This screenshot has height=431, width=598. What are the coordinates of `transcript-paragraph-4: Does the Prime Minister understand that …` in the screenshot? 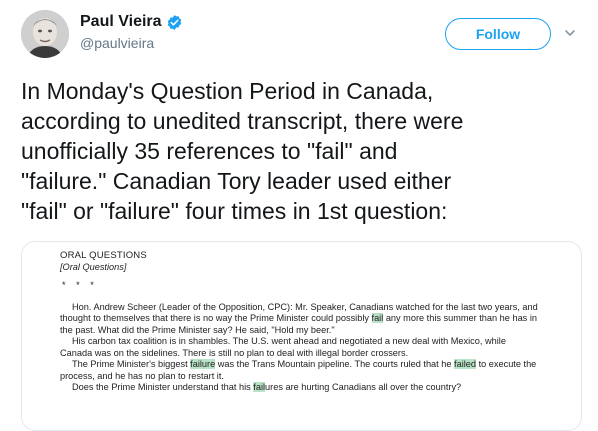 It's located at (300, 388).